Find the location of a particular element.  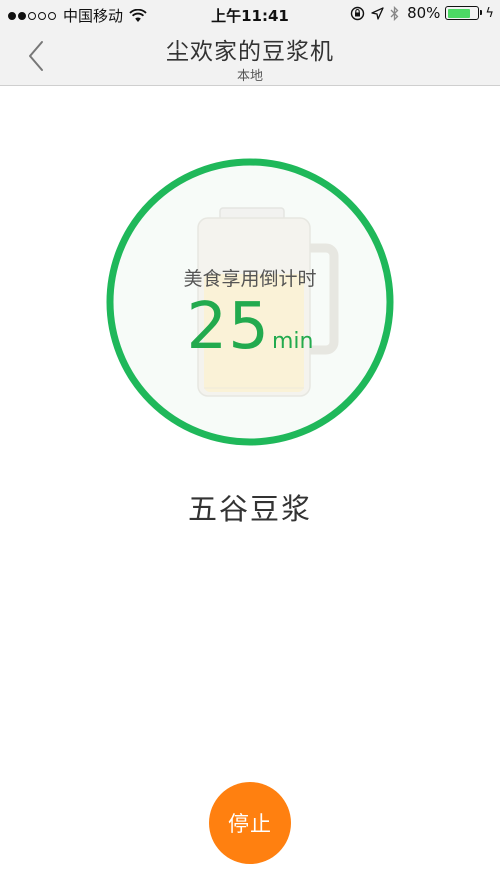

page-subtitle: 本地 is located at coordinates (249, 76).